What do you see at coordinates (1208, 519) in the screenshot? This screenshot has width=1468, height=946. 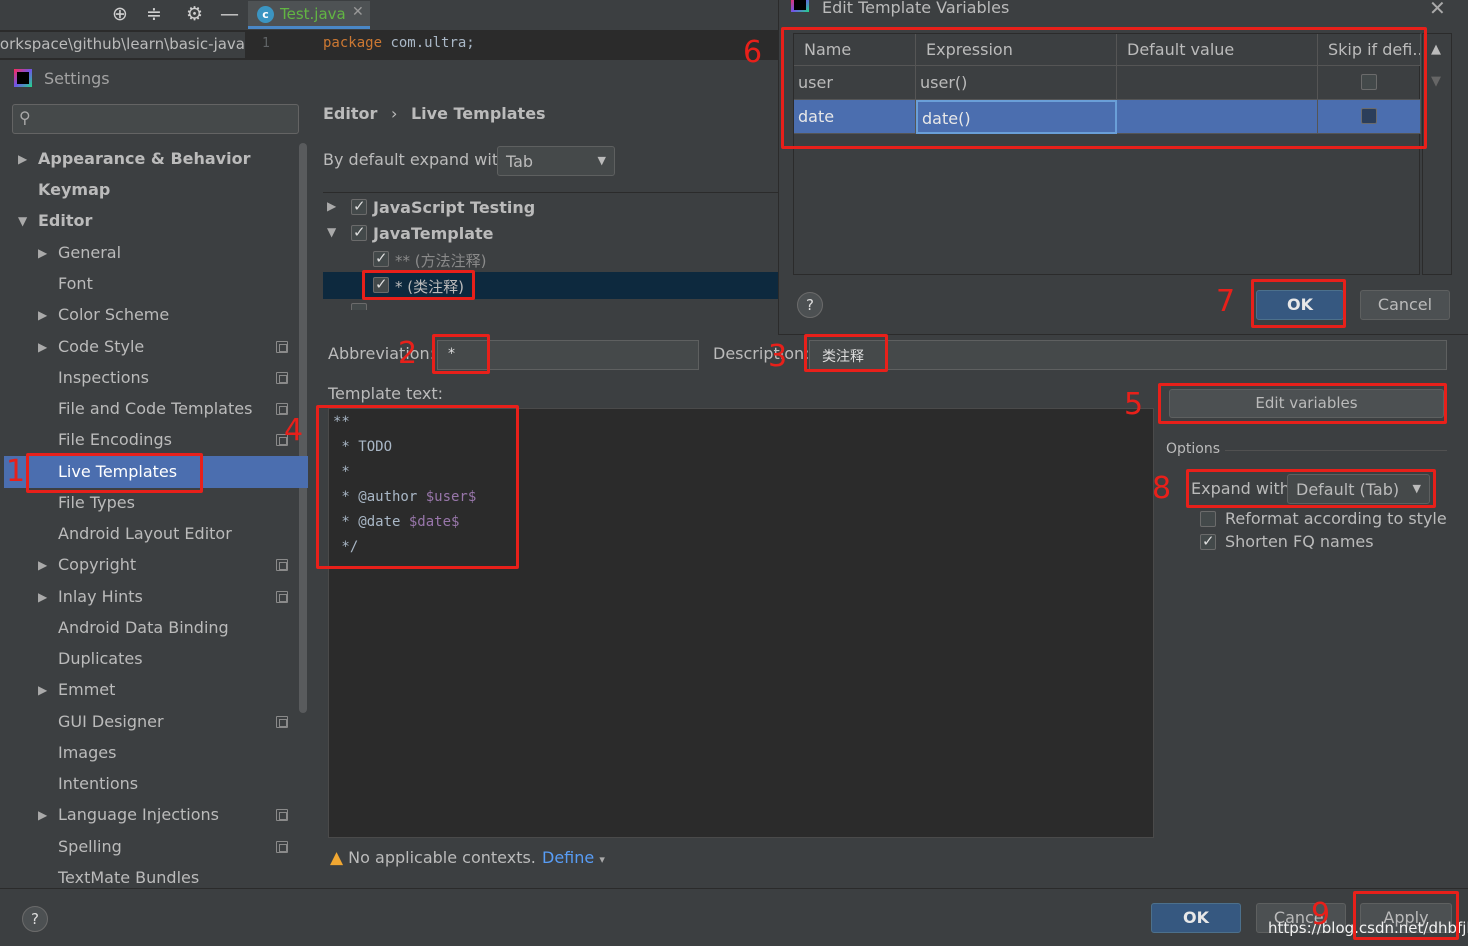 I see `reformat-checkbox` at bounding box center [1208, 519].